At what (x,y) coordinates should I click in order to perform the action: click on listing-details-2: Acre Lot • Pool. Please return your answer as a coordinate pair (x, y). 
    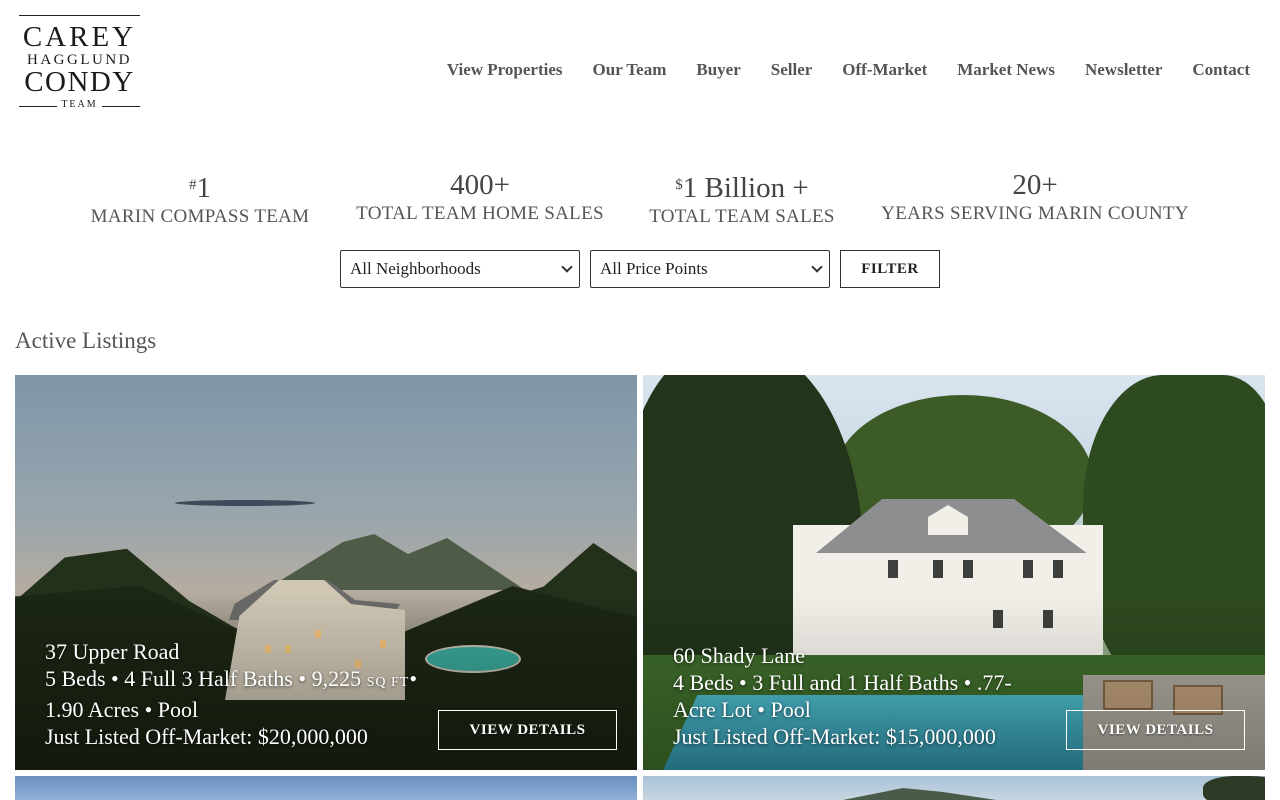
    Looking at the image, I should click on (742, 709).